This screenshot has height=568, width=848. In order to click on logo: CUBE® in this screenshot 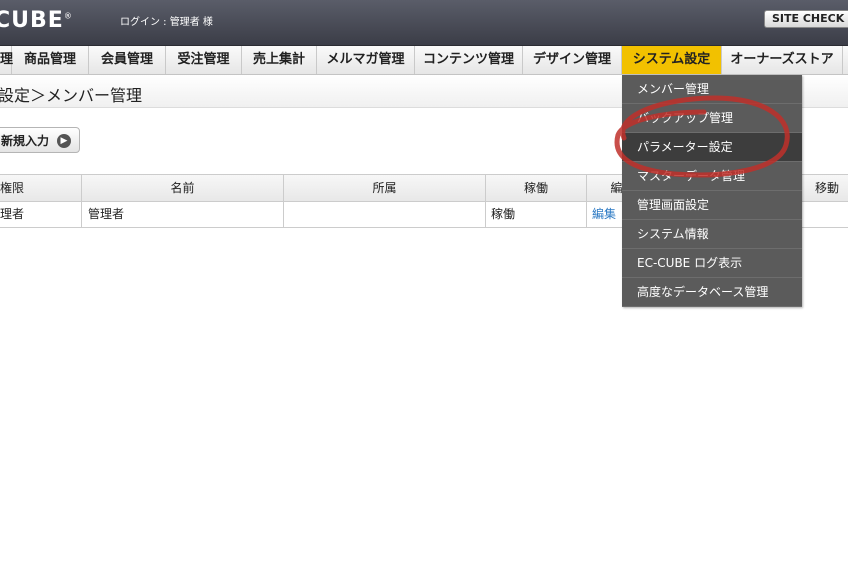, I will do `click(36, 20)`.